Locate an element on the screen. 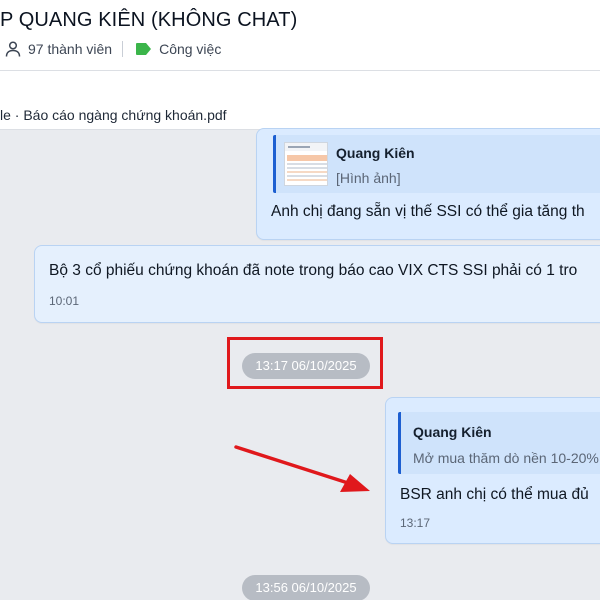 The image size is (600, 600). reply-quote: Quang Kiên Mở mua thăm dò nền 10-20% is located at coordinates (499, 443).